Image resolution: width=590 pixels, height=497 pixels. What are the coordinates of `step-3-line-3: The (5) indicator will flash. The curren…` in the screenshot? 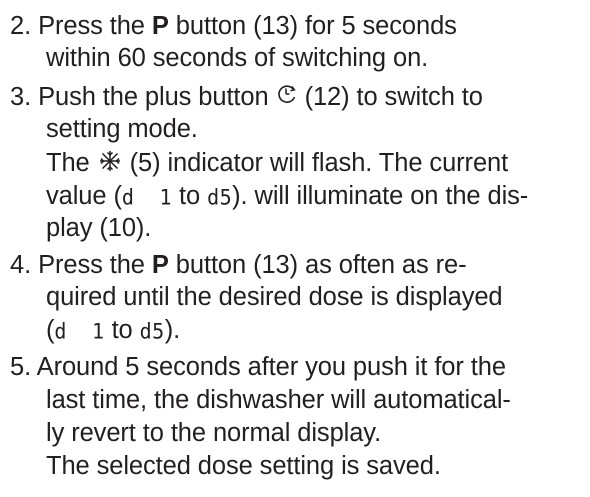 It's located at (277, 163).